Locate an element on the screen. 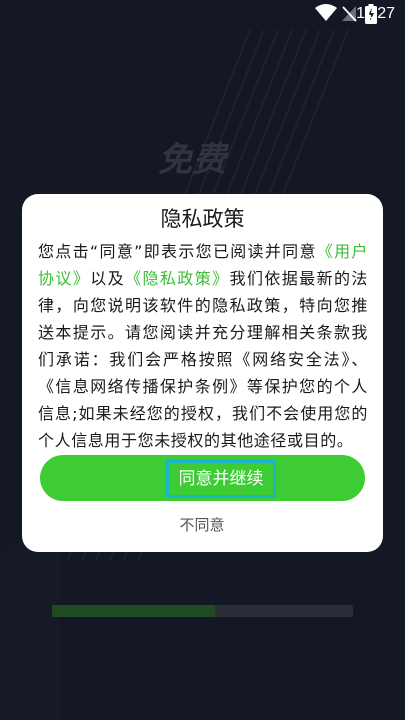 This screenshot has height=720, width=405. no-signal-icon is located at coordinates (349, 14).